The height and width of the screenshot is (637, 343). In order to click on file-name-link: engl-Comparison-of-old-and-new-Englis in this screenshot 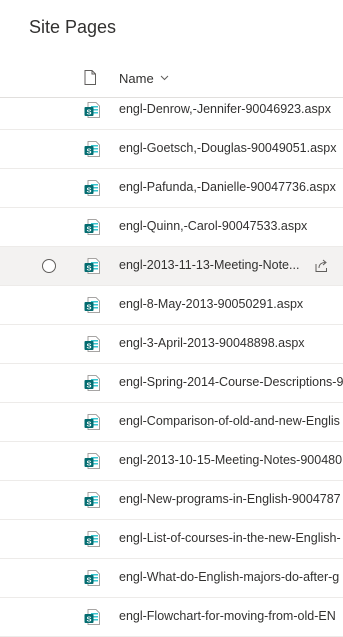, I will do `click(229, 421)`.